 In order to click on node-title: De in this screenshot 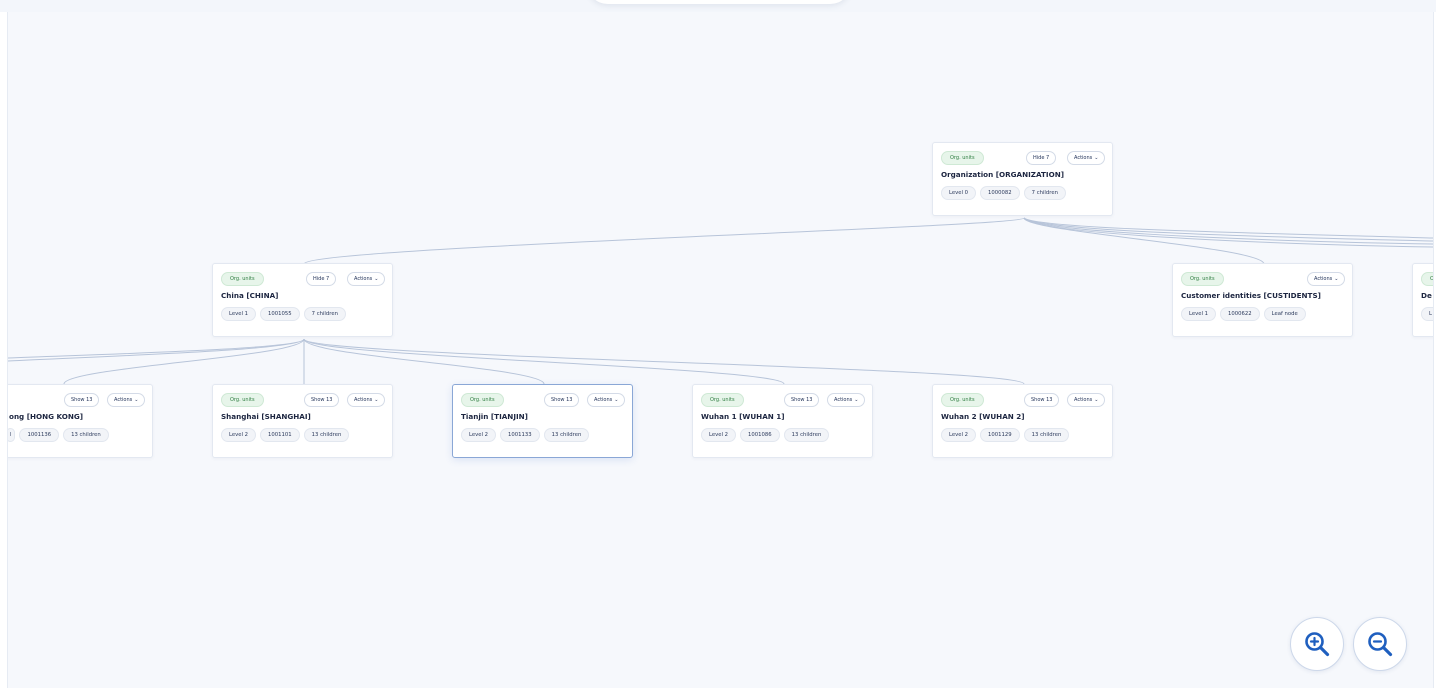, I will do `click(1426, 295)`.